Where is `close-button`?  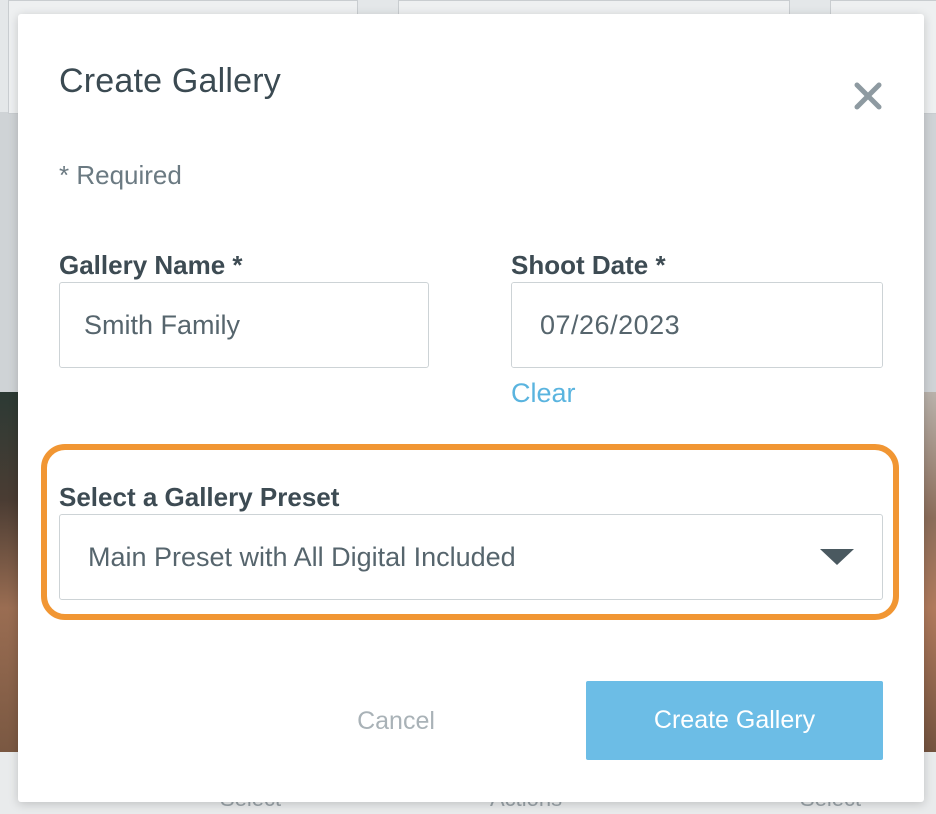 close-button is located at coordinates (868, 96).